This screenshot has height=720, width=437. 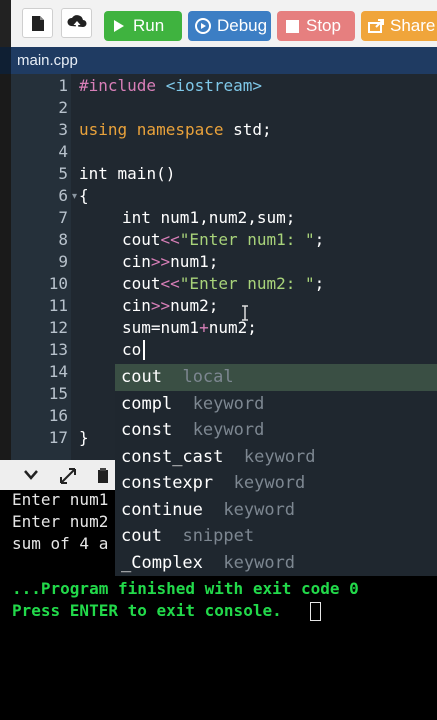 What do you see at coordinates (31, 475) in the screenshot?
I see `chevron-down-icon` at bounding box center [31, 475].